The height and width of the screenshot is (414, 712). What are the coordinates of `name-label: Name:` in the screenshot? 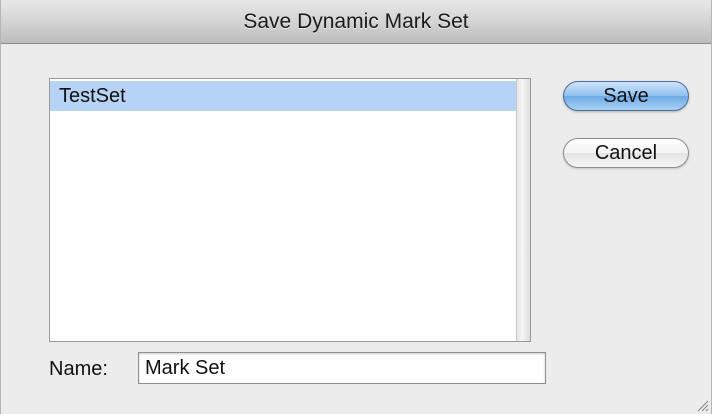 It's located at (78, 369).